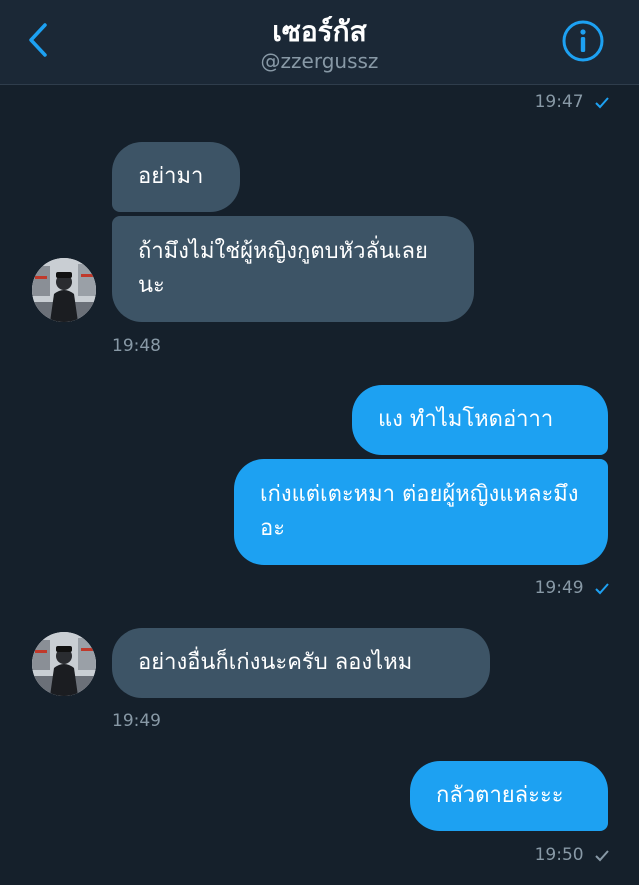  What do you see at coordinates (176, 177) in the screenshot?
I see `incoming-message: อย่ามา` at bounding box center [176, 177].